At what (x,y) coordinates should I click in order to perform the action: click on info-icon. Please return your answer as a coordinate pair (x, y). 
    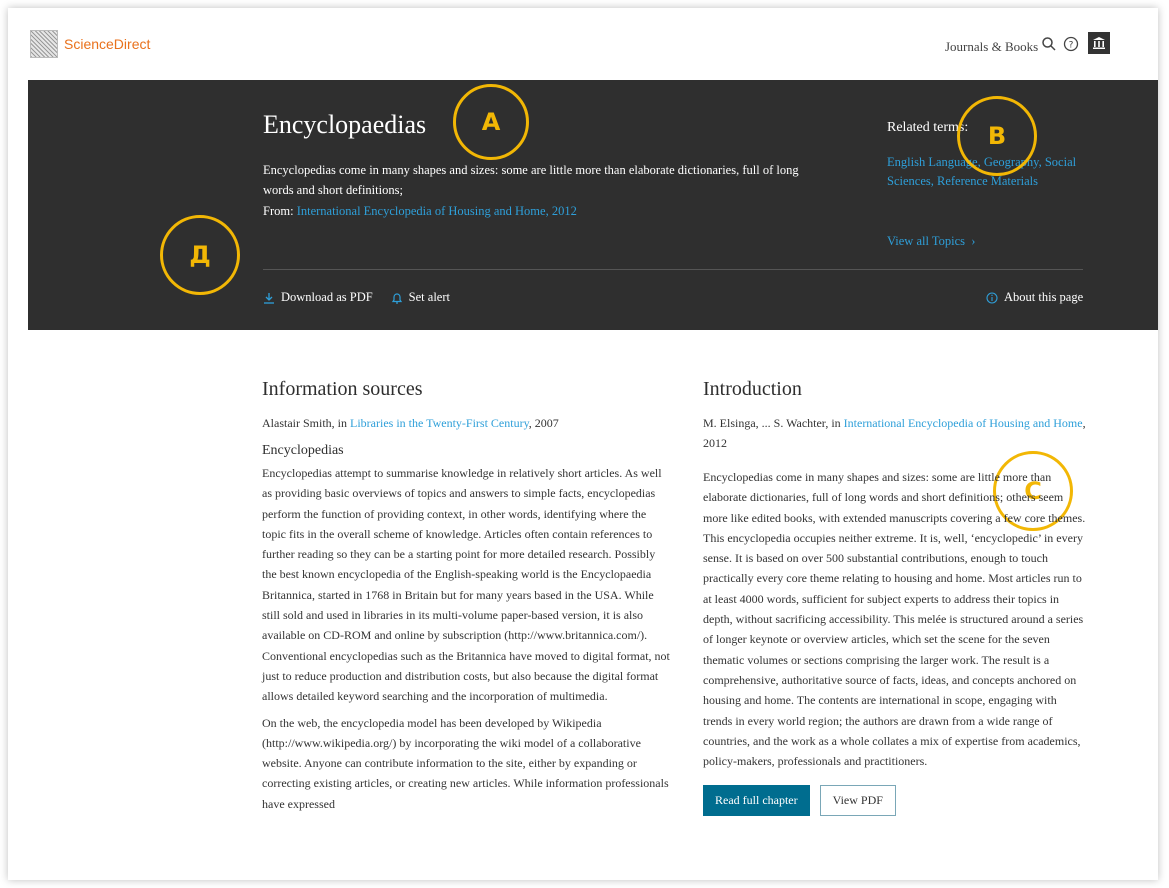
    Looking at the image, I should click on (992, 297).